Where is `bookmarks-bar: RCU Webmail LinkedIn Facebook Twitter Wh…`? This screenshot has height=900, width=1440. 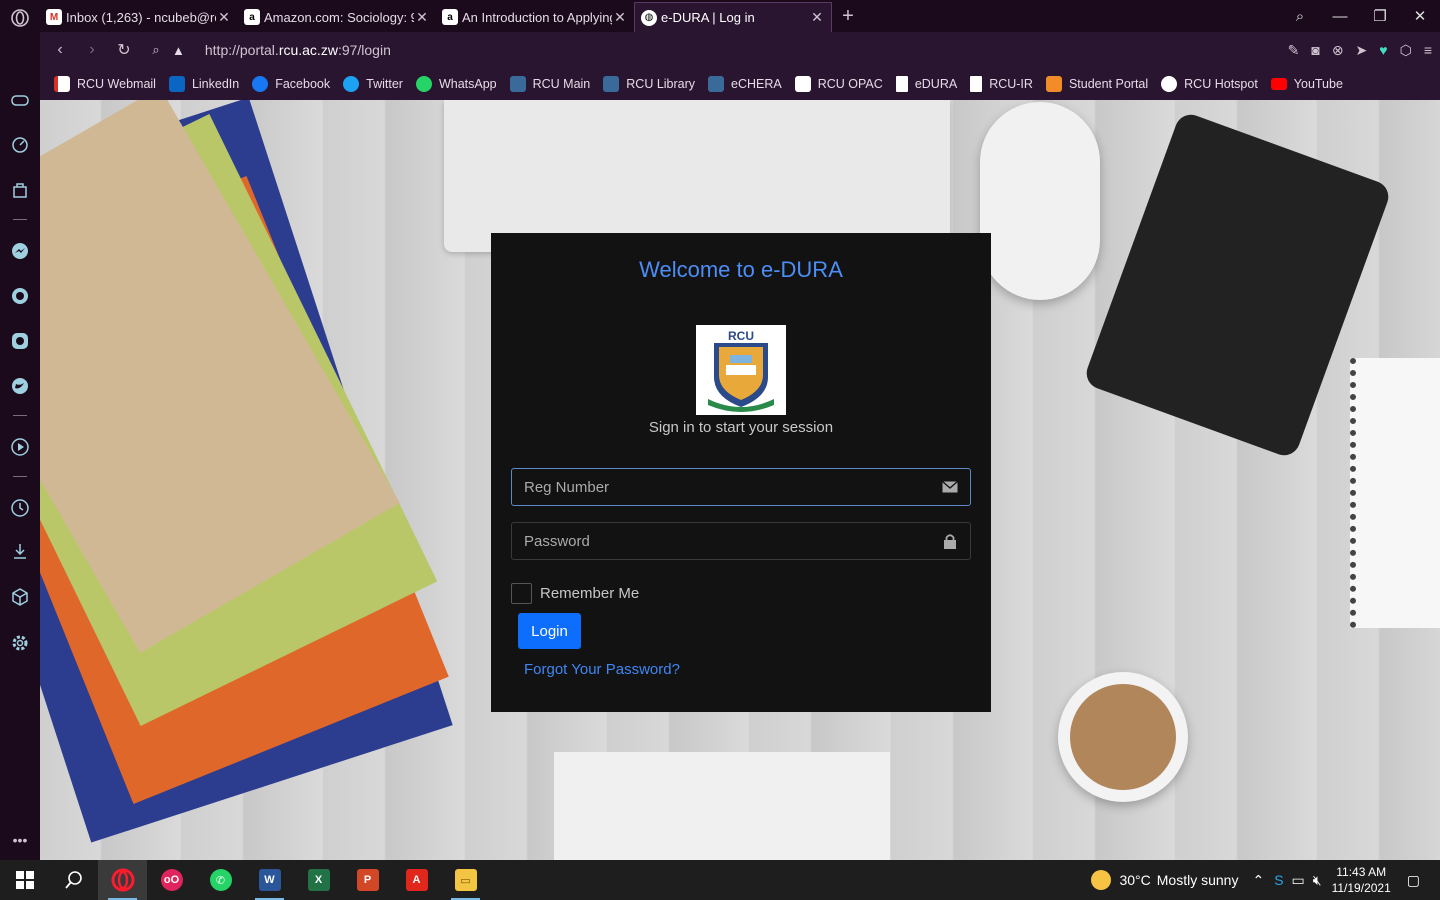
bookmarks-bar: RCU Webmail LinkedIn Facebook Twitter Wh… is located at coordinates (740, 84).